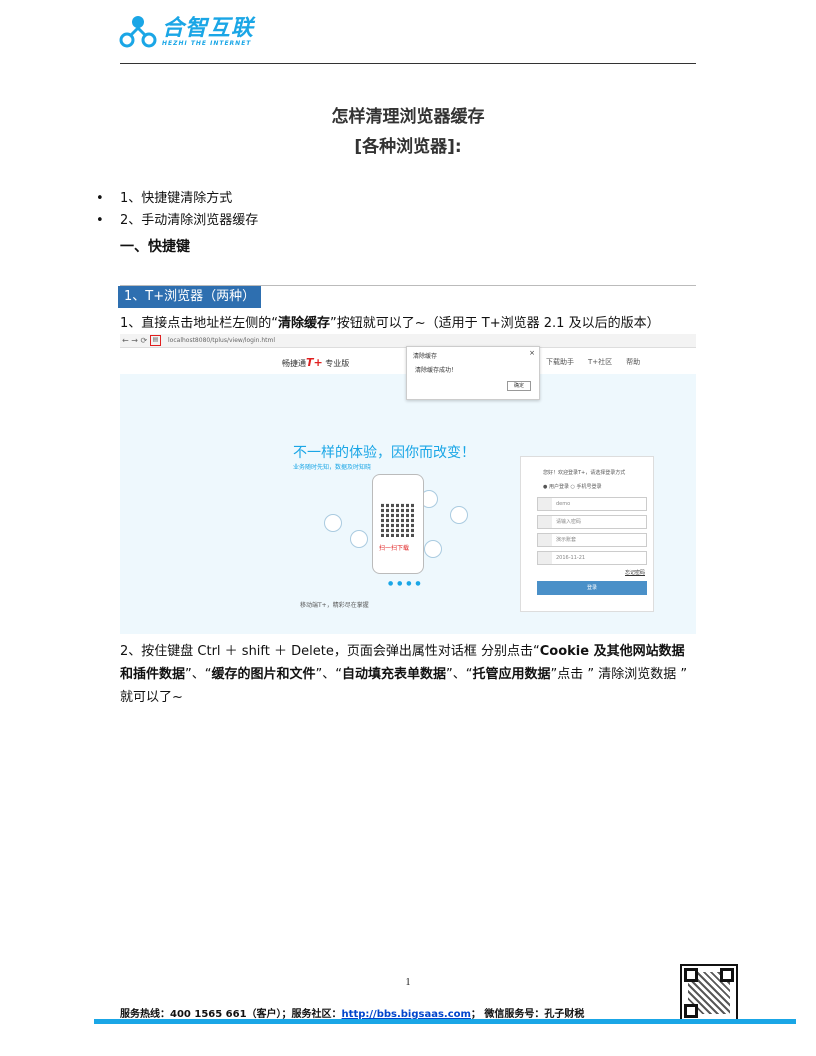  Describe the element at coordinates (545, 558) in the screenshot. I see `calendar-icon` at that location.